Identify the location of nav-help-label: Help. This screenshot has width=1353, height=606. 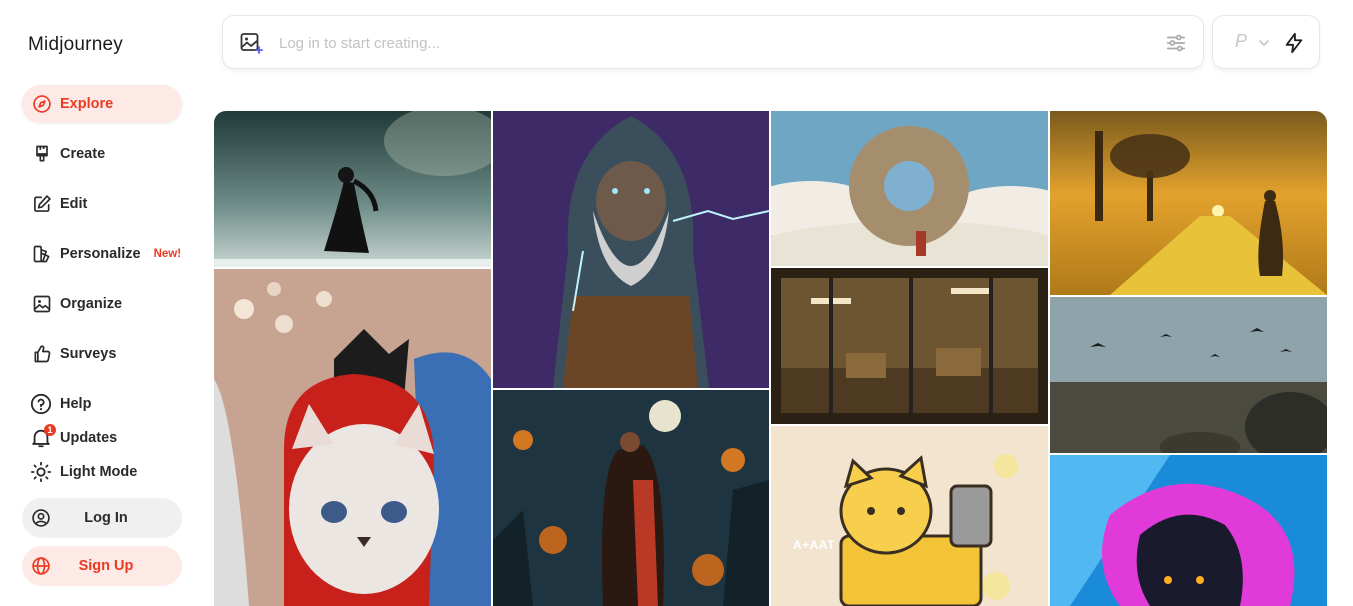
(76, 404).